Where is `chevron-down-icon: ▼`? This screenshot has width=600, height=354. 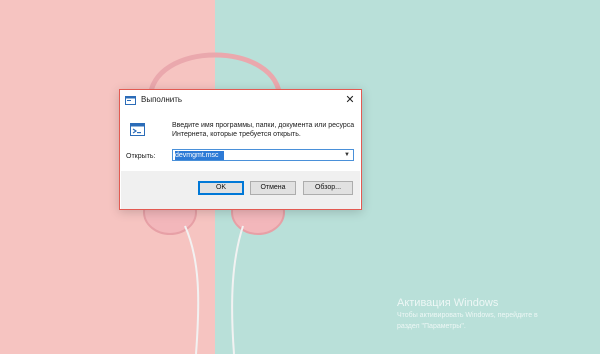
chevron-down-icon: ▼ is located at coordinates (347, 155).